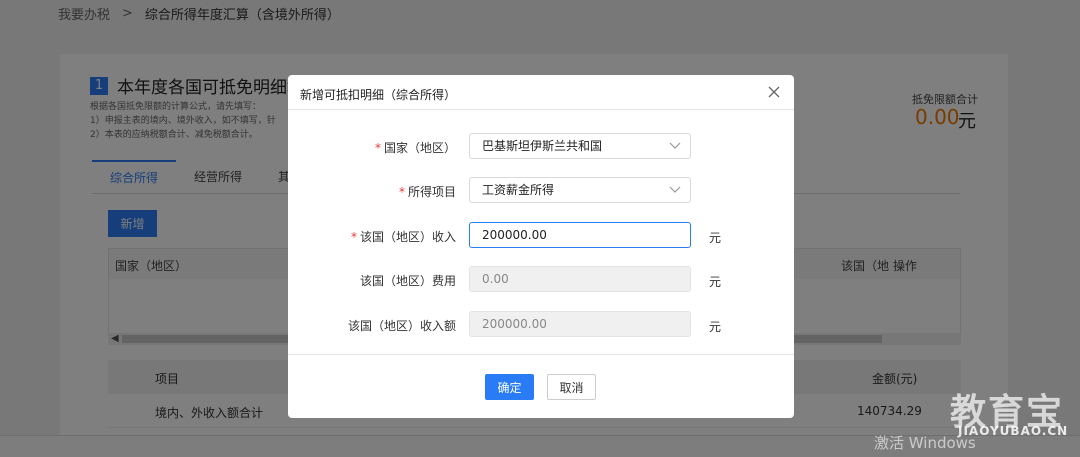 The image size is (1080, 457). I want to click on income-row: * 该国（地区）收入 200000.00 元, so click(541, 236).